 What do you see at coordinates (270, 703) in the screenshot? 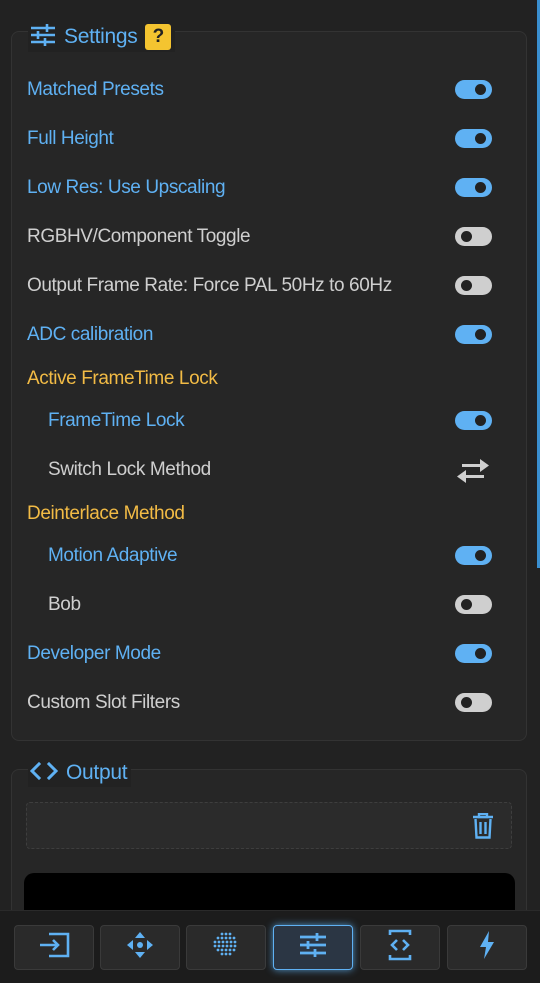
I see `setting-custom-slot-filters: Custom Slot Filters` at bounding box center [270, 703].